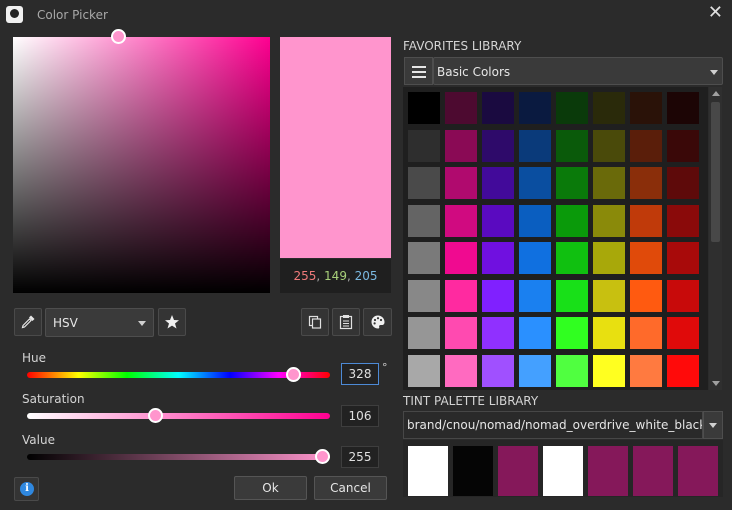 The height and width of the screenshot is (510, 732). I want to click on saturation-input: 106, so click(360, 416).